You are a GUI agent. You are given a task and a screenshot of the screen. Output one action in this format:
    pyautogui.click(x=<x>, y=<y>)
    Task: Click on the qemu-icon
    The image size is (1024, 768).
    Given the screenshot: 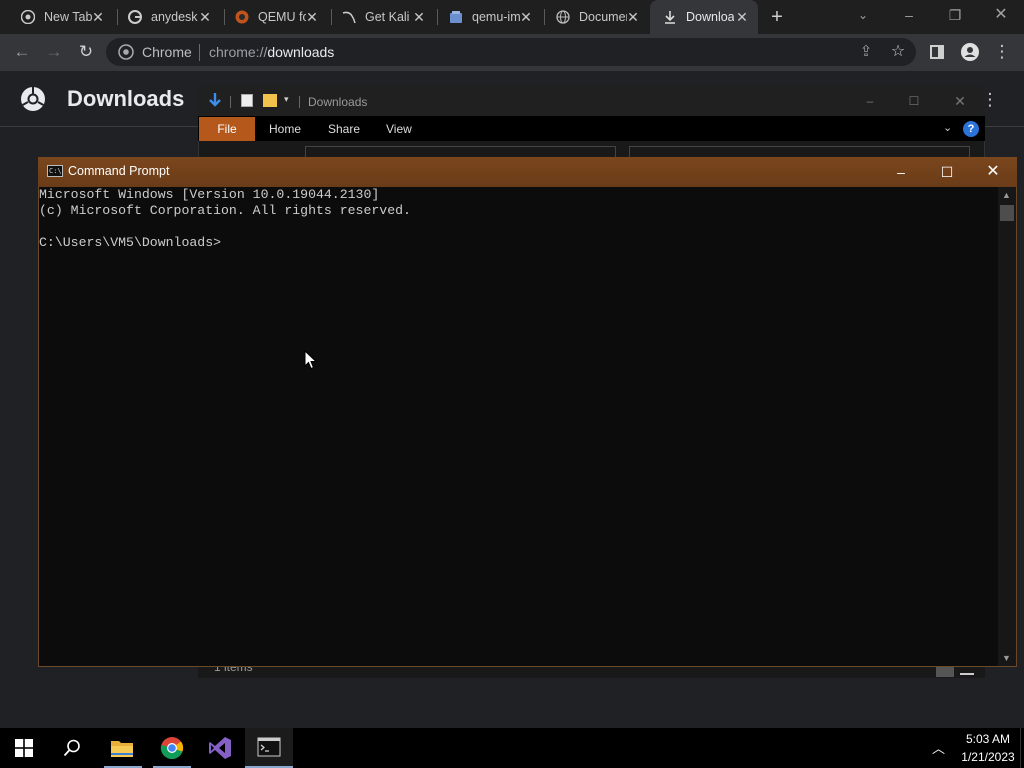 What is the action you would take?
    pyautogui.click(x=242, y=17)
    